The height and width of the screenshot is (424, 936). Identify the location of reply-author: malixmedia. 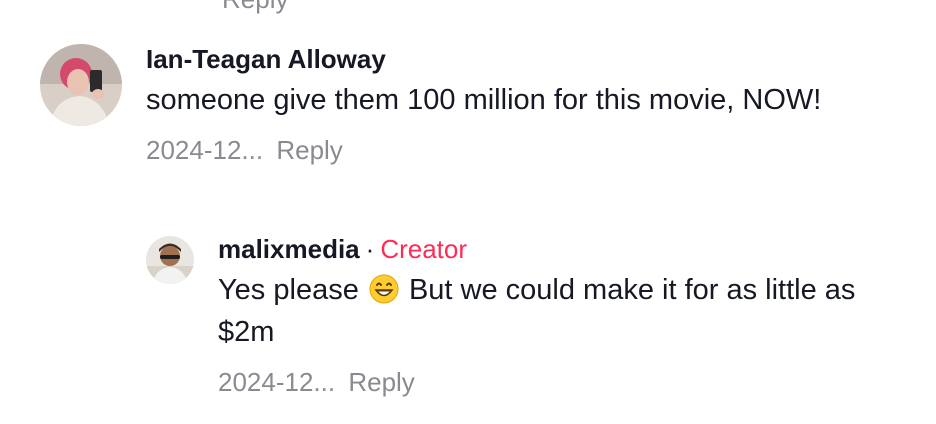
(289, 249).